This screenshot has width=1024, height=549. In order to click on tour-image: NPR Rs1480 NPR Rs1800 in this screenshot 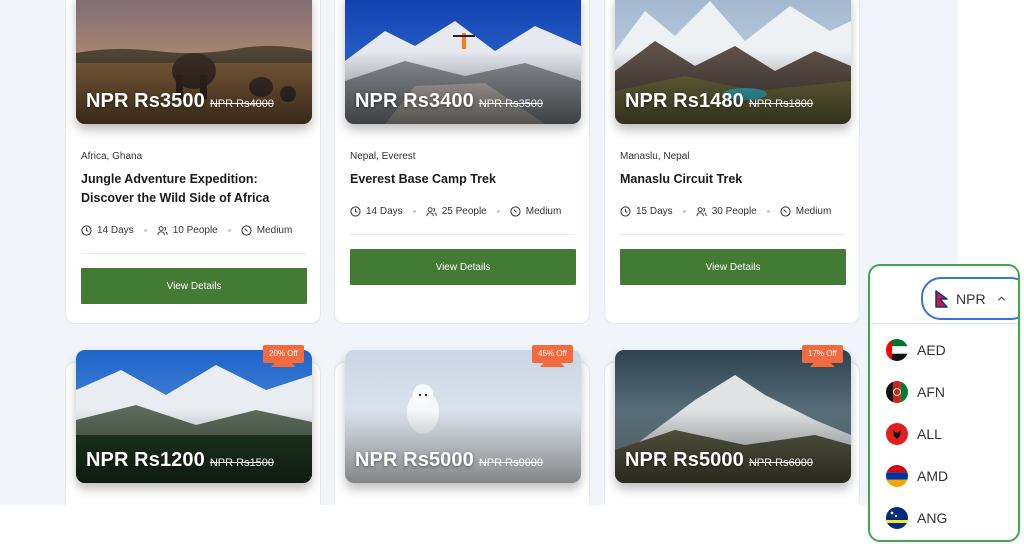, I will do `click(733, 62)`.